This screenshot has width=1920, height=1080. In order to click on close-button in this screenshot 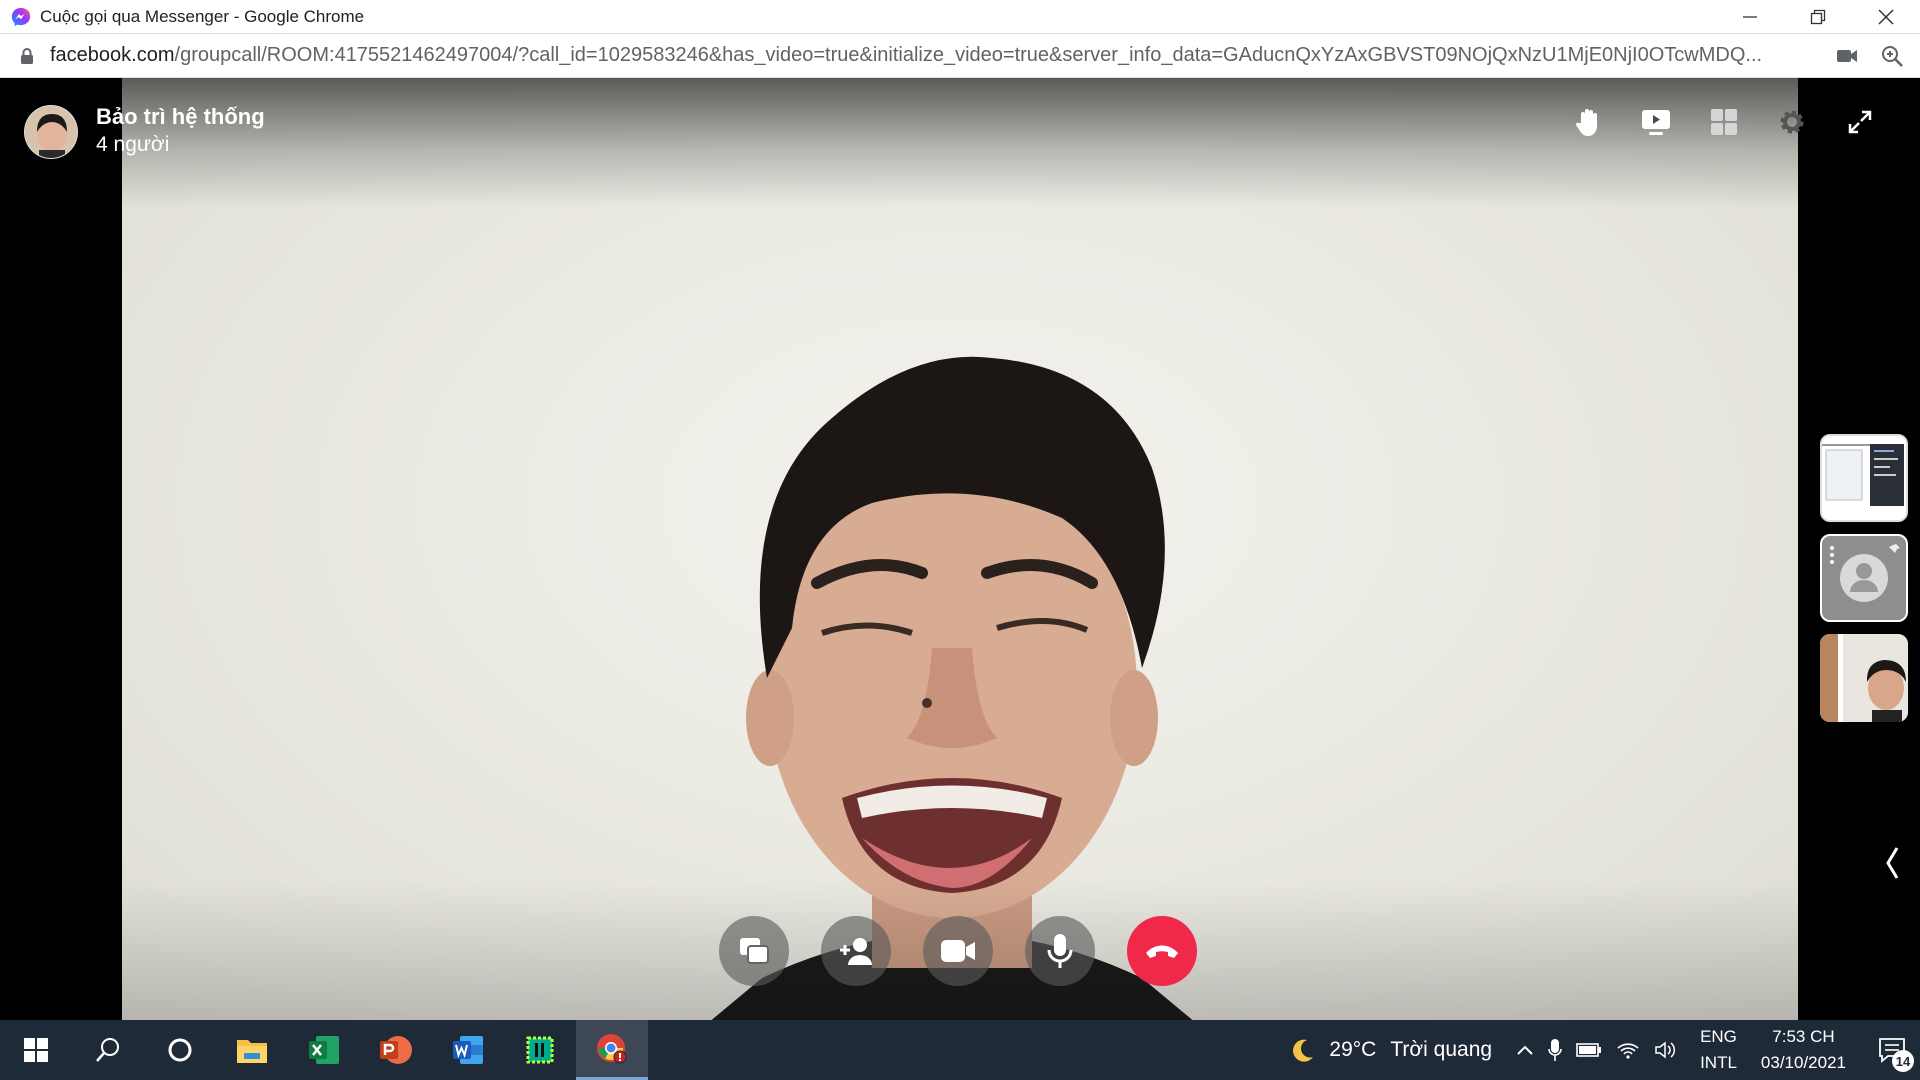, I will do `click(1886, 17)`.